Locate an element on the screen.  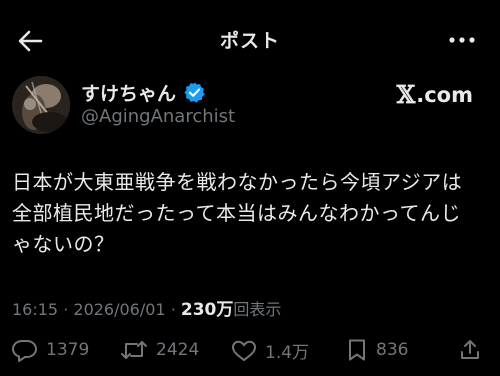
more-options-button is located at coordinates (462, 40).